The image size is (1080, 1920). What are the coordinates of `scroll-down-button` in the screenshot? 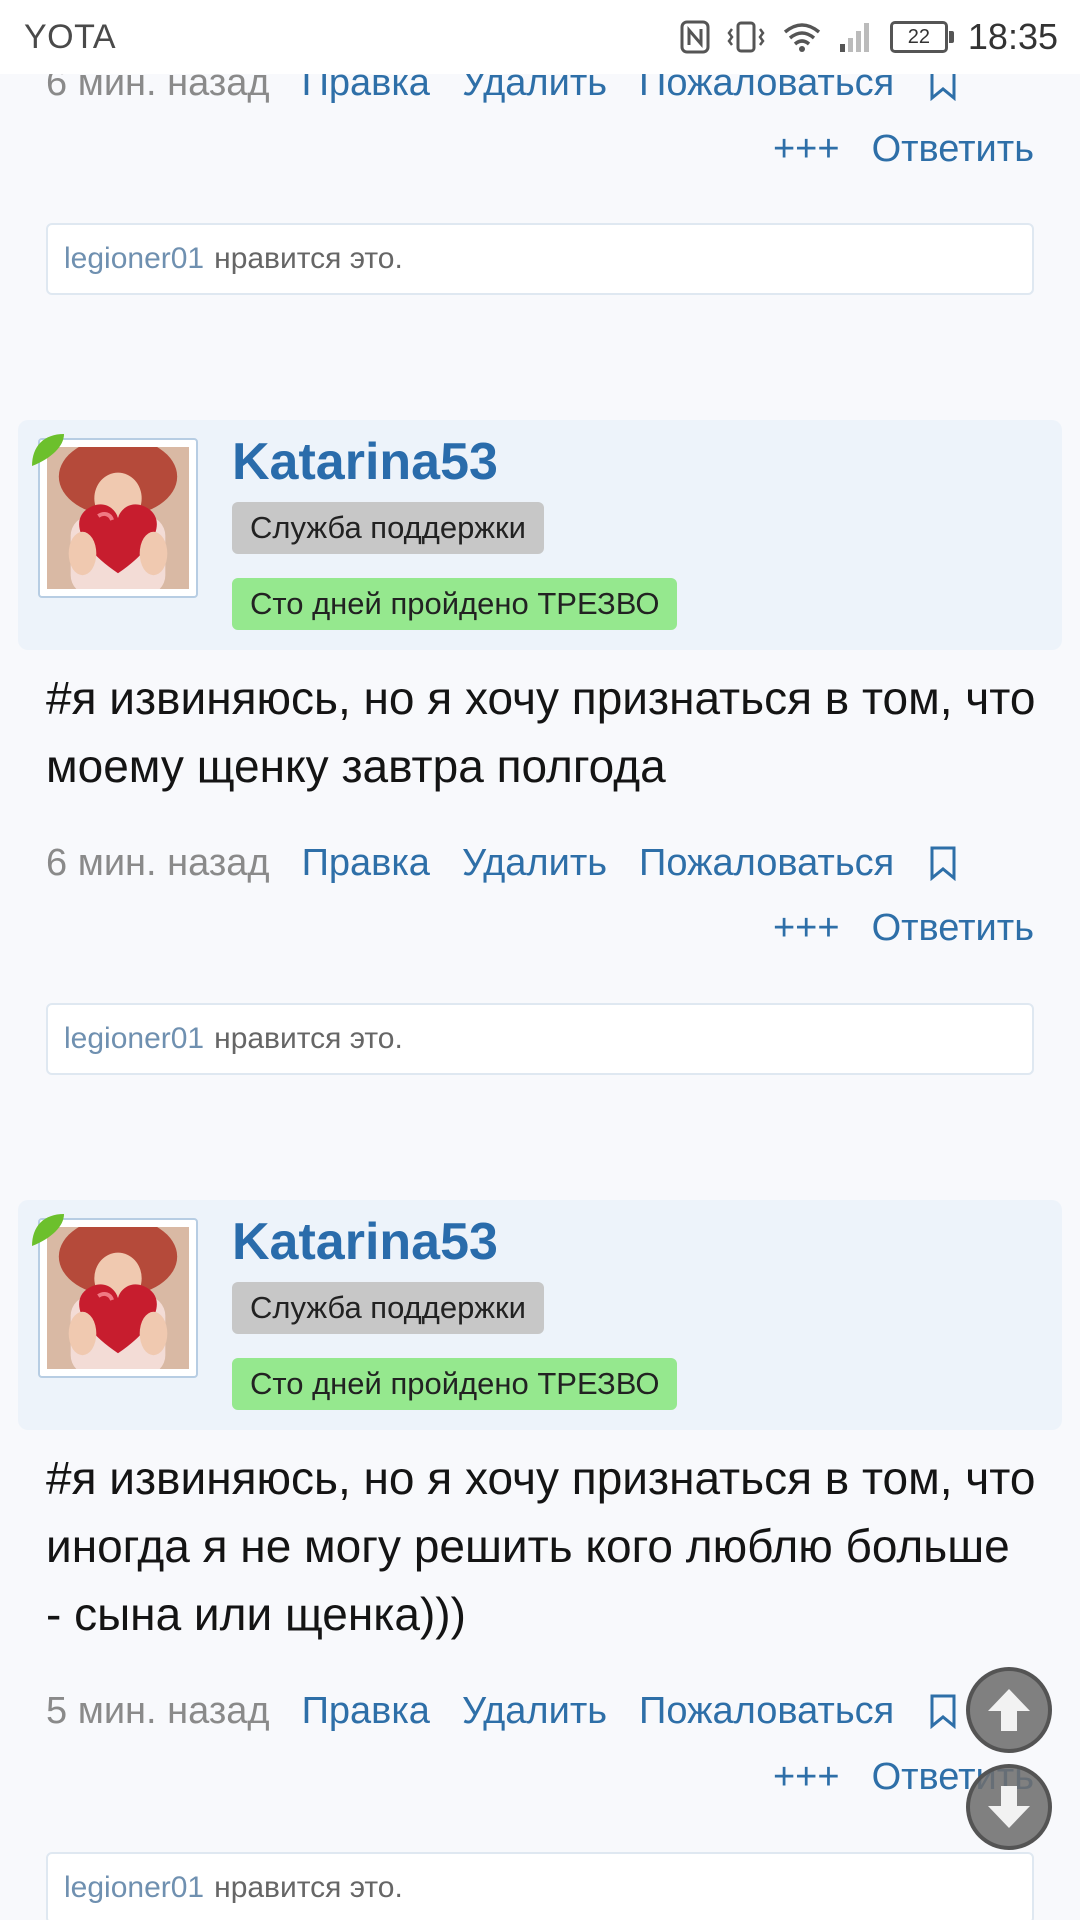 It's located at (1009, 1807).